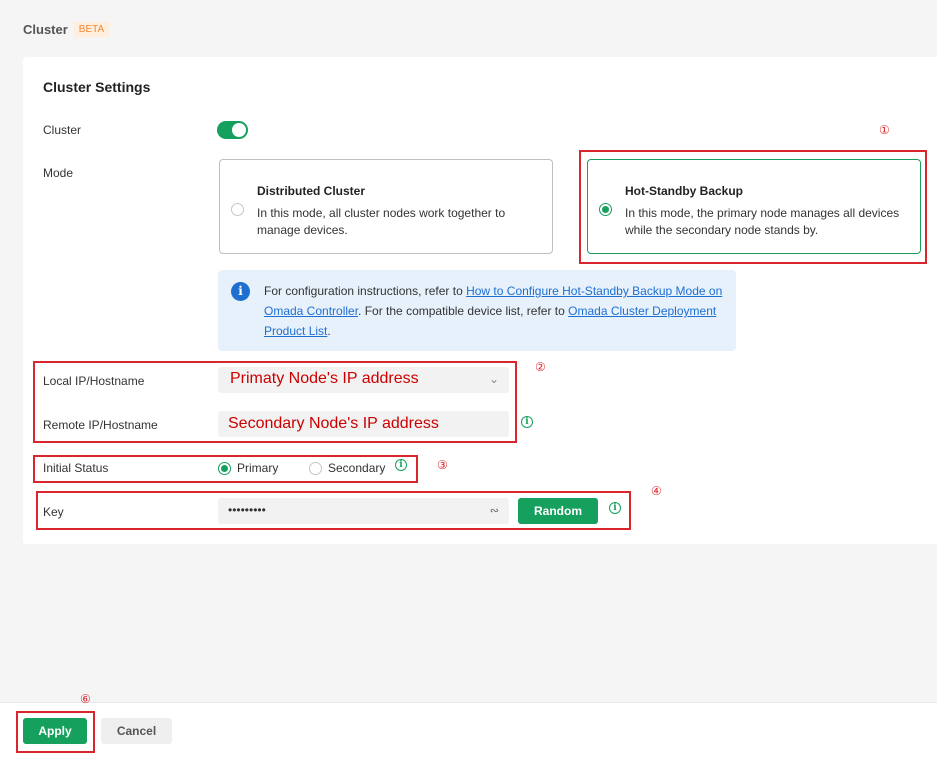 This screenshot has width=937, height=757. I want to click on info-icon: i, so click(240, 291).